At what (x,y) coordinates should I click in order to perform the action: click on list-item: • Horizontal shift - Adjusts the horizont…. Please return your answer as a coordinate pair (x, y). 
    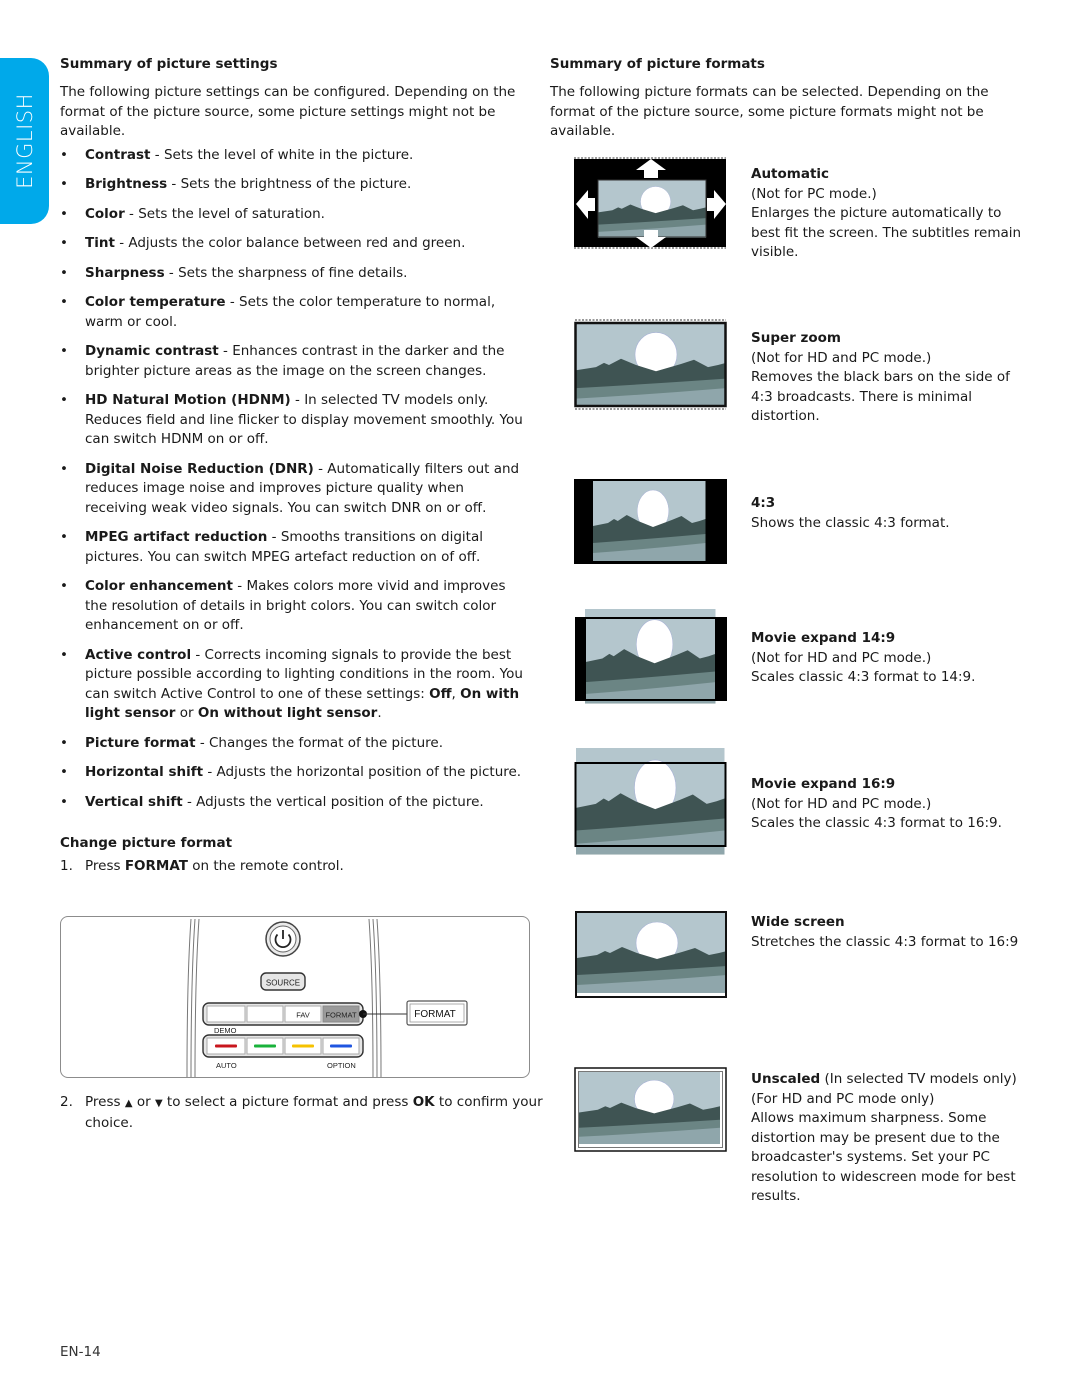
    Looking at the image, I should click on (291, 772).